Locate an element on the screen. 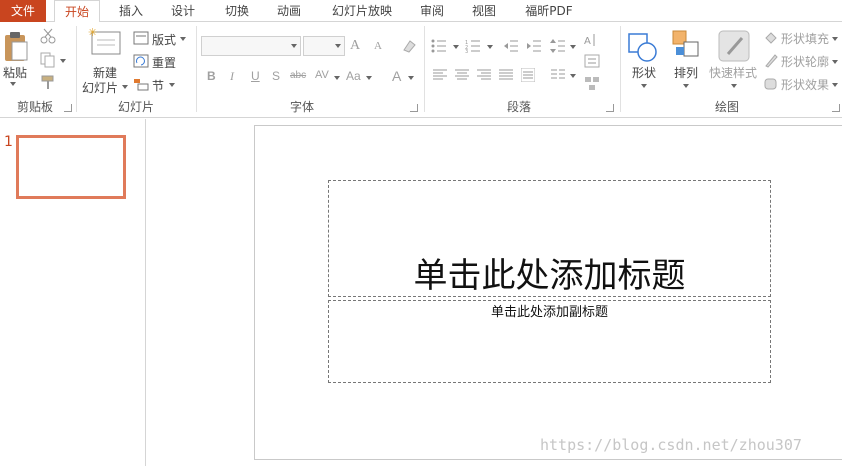 The width and height of the screenshot is (842, 466). bold-button: B is located at coordinates (211, 76).